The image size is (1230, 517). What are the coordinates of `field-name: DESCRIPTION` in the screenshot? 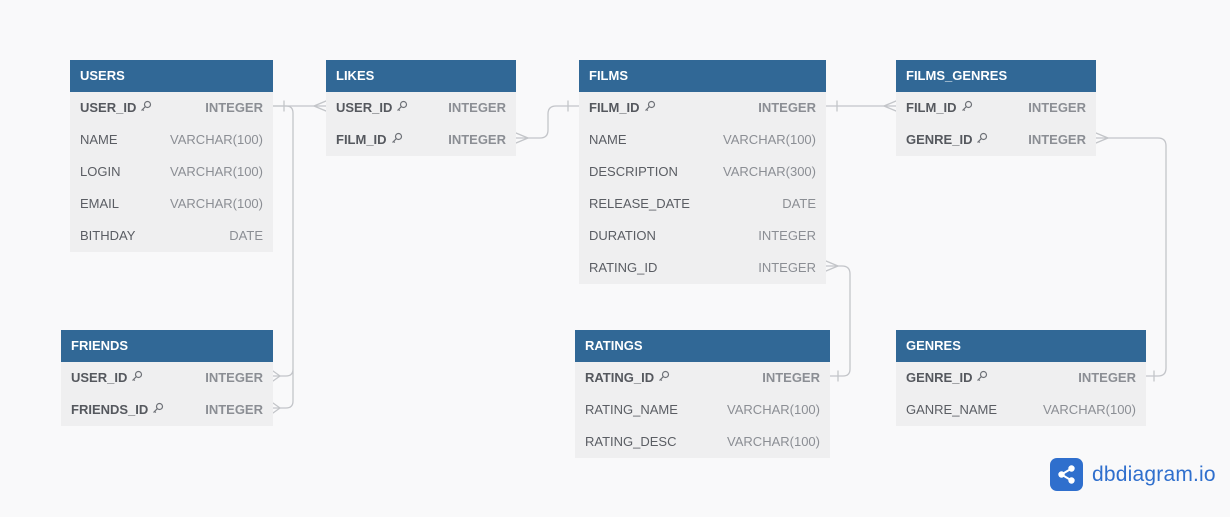 It's located at (633, 172).